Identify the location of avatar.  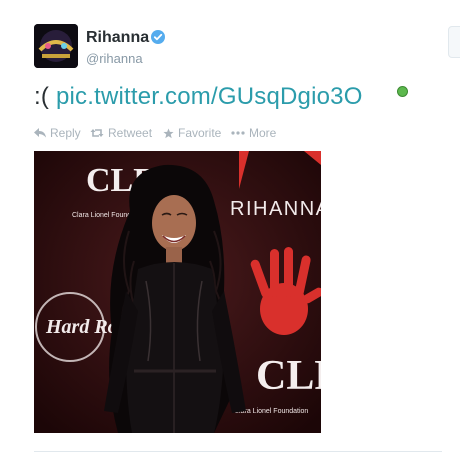
(56, 46).